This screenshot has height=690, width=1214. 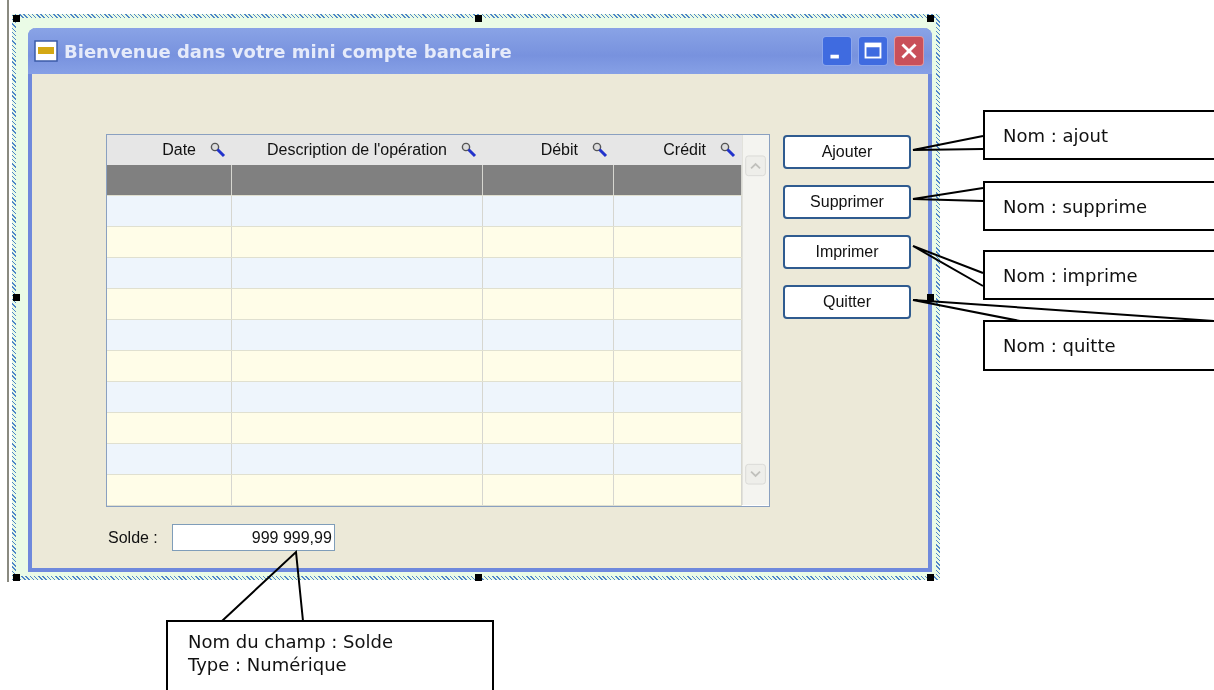 I want to click on callout-box: Nom : supprime, so click(x=1098, y=206).